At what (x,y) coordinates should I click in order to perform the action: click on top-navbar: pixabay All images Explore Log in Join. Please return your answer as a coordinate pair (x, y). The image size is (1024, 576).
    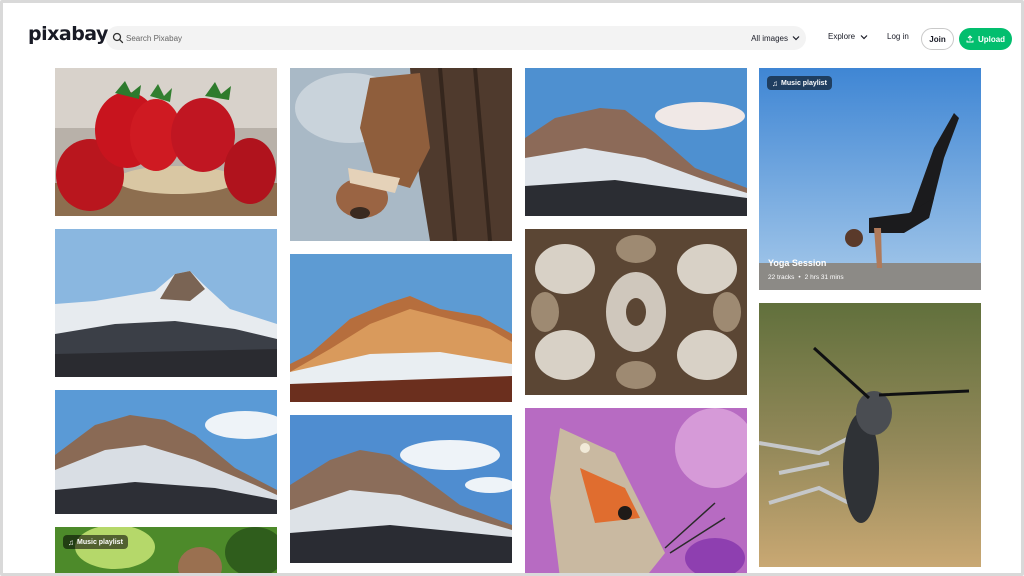
    Looking at the image, I should click on (512, 36).